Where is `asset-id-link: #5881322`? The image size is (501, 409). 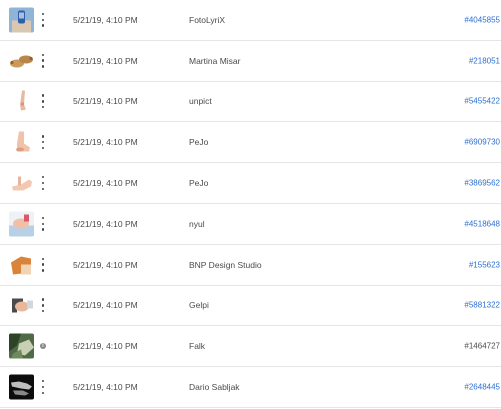 asset-id-link: #5881322 is located at coordinates (482, 305).